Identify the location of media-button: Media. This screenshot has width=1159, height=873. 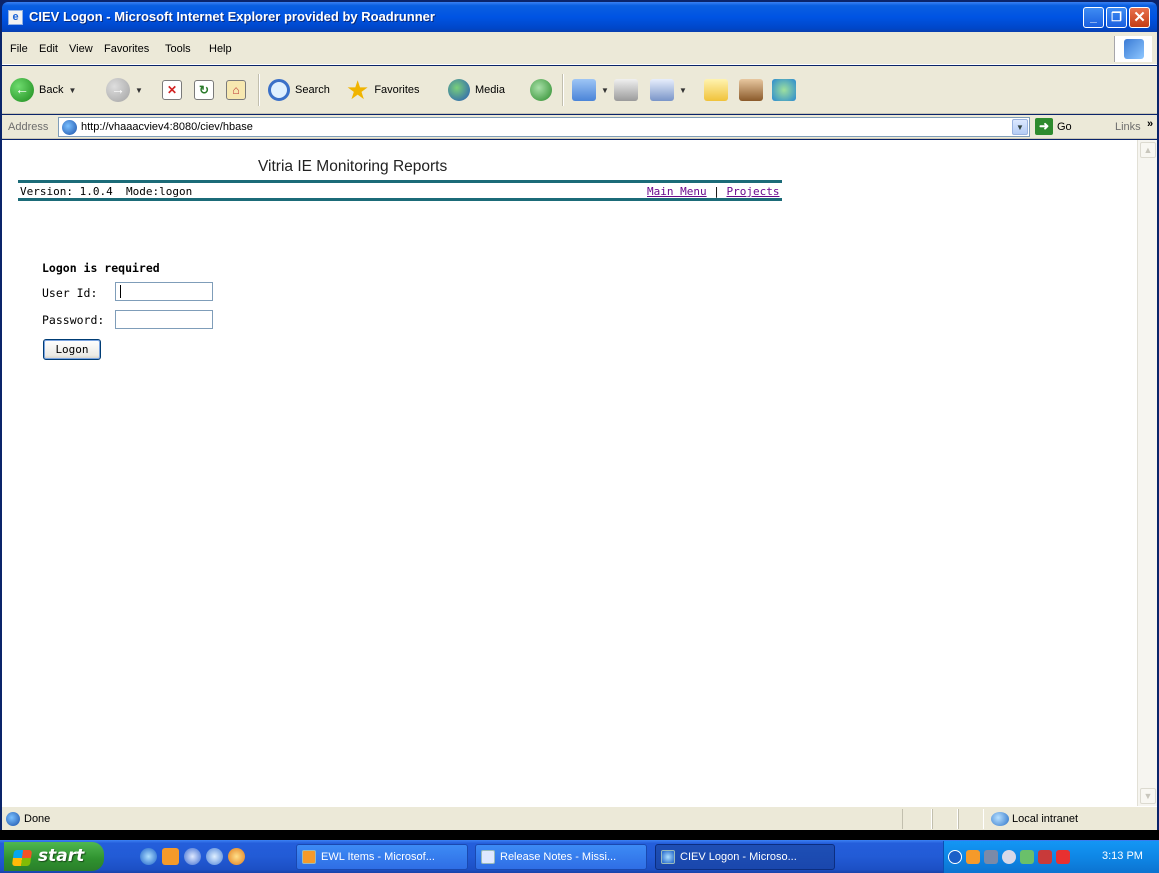
(476, 90).